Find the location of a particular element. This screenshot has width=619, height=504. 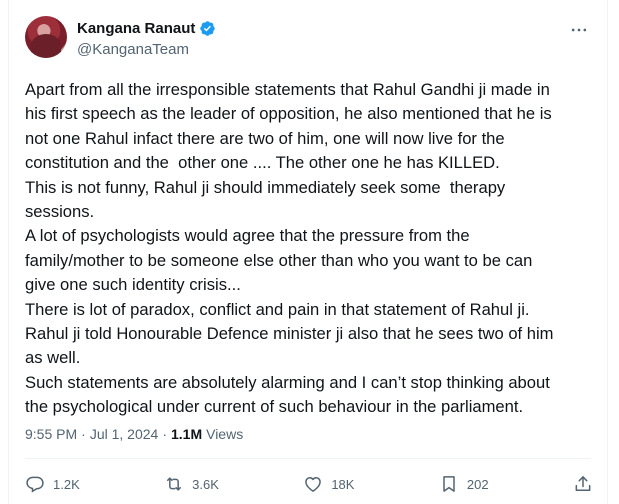

name-row: Kangana Ranaut is located at coordinates (146, 28).